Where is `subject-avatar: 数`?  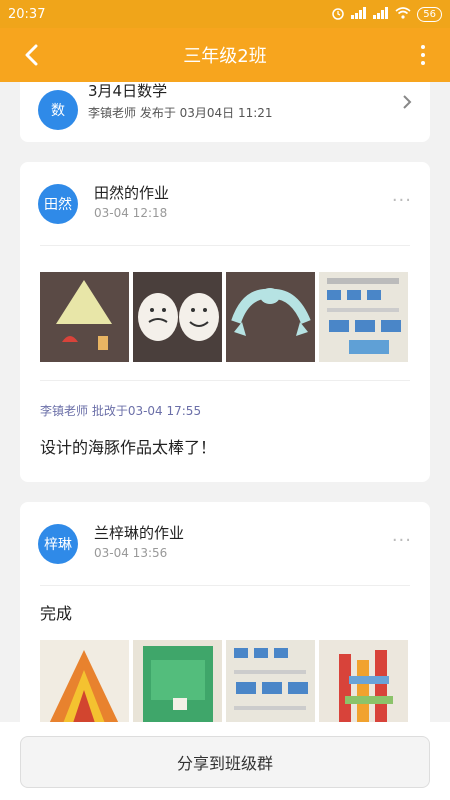 subject-avatar: 数 is located at coordinates (58, 110).